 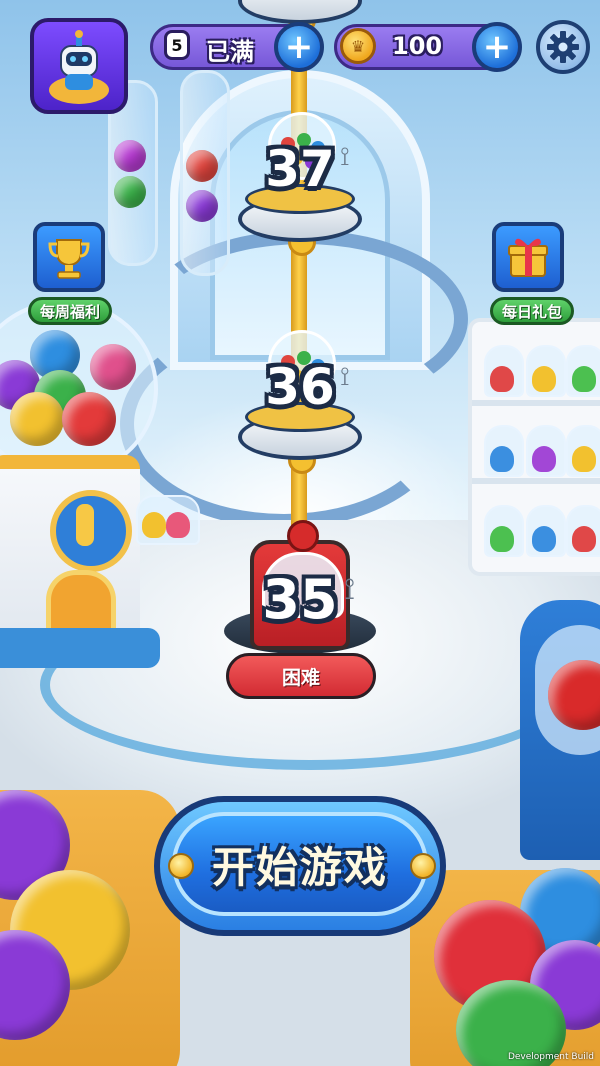 What do you see at coordinates (550, 1057) in the screenshot?
I see `build-label: Development Build` at bounding box center [550, 1057].